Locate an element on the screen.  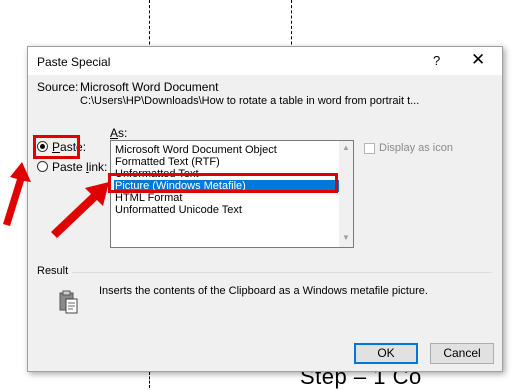
result-label: Result is located at coordinates (53, 271).